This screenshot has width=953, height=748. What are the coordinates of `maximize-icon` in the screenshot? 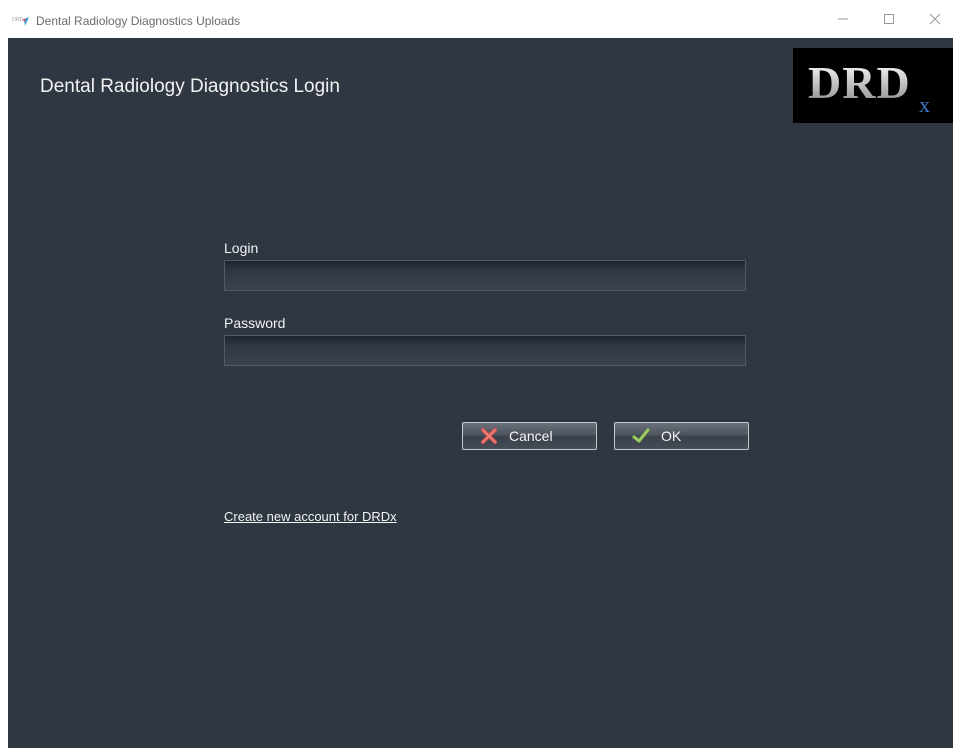 It's located at (889, 19).